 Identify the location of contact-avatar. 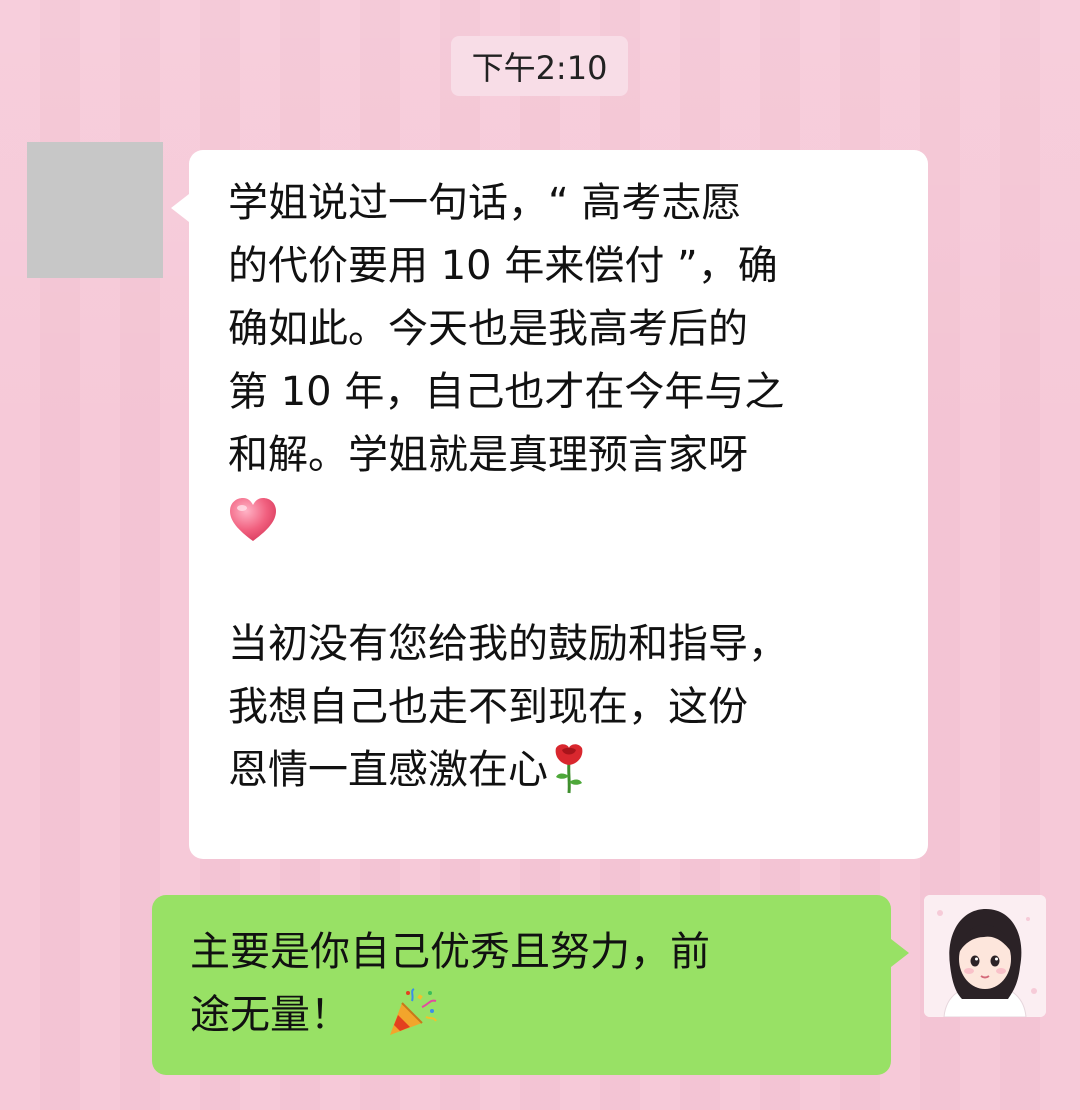
(95, 210).